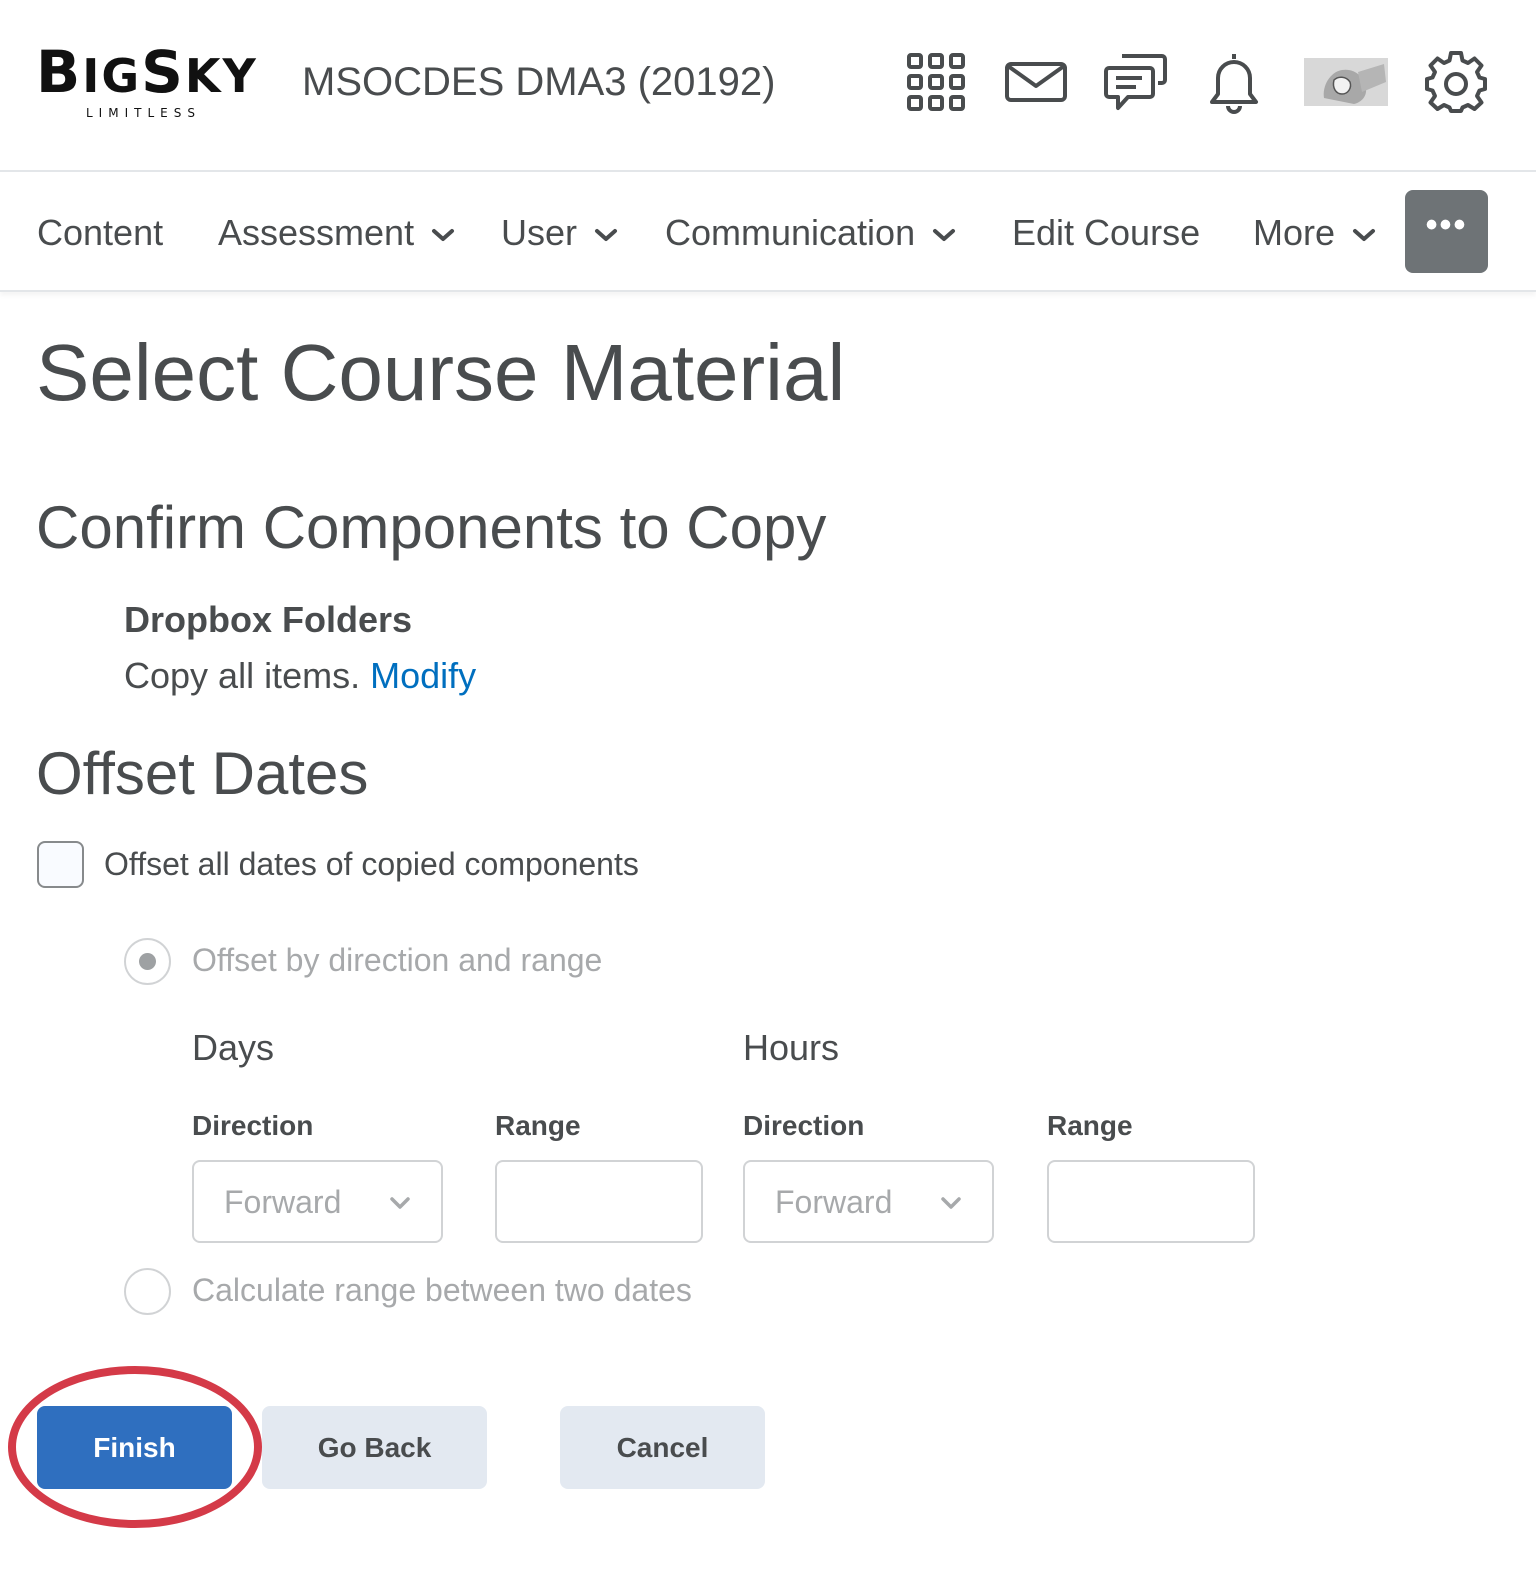 The image size is (1536, 1580). What do you see at coordinates (1446, 231) in the screenshot?
I see `overflow-menu-button: •••` at bounding box center [1446, 231].